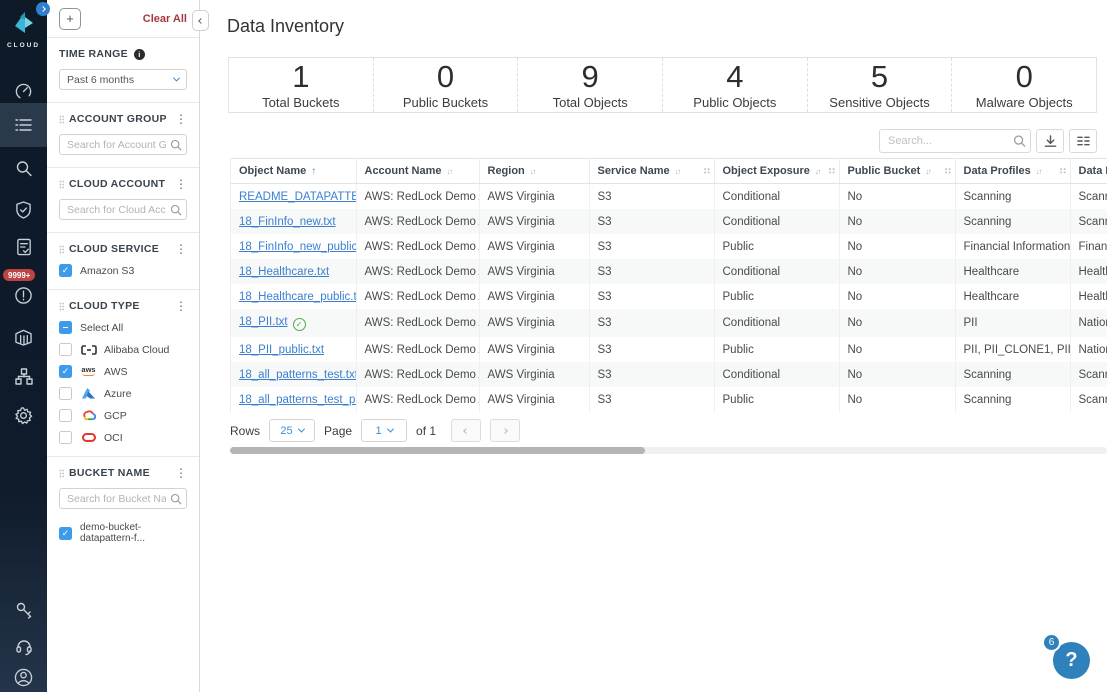  What do you see at coordinates (314, 171) in the screenshot?
I see `sort-ascending-icon: ↑` at bounding box center [314, 171].